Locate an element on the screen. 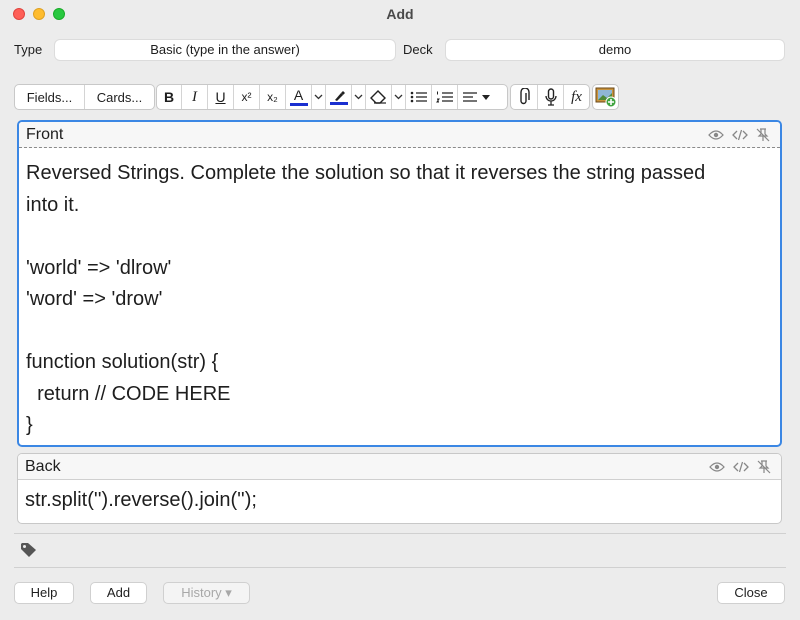 The image size is (800, 620). numbered-list-button is located at coordinates (445, 97).